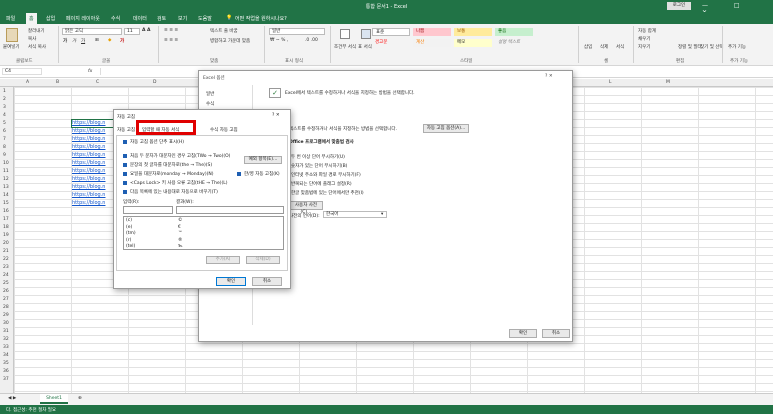  Describe the element at coordinates (6, 195) in the screenshot. I see `row-header: 14` at that location.